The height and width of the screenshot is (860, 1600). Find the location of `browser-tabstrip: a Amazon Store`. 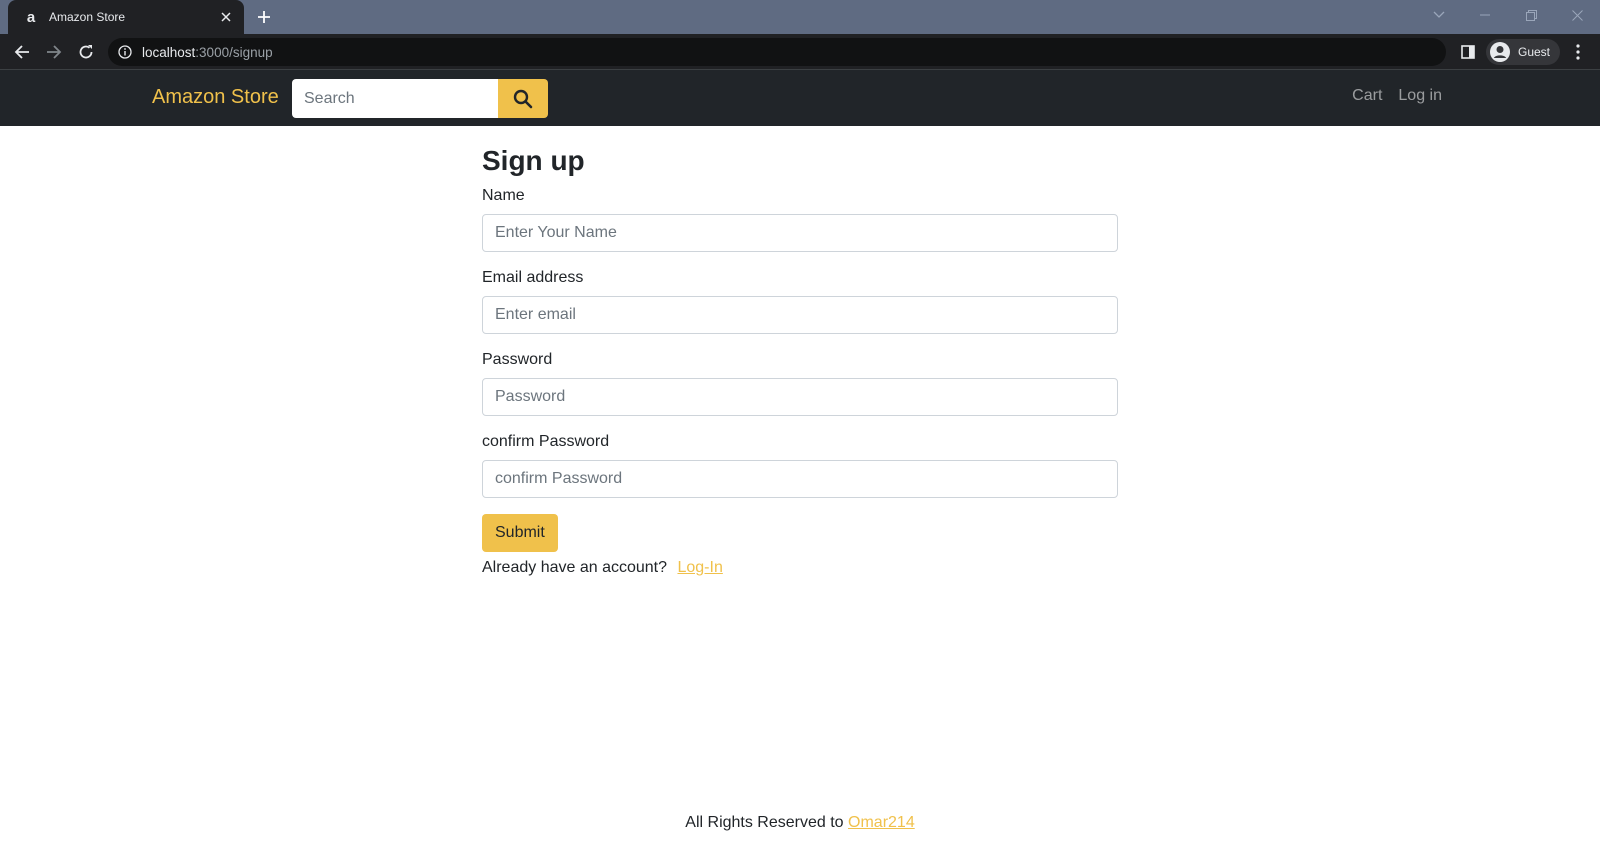

browser-tabstrip: a Amazon Store is located at coordinates (800, 17).